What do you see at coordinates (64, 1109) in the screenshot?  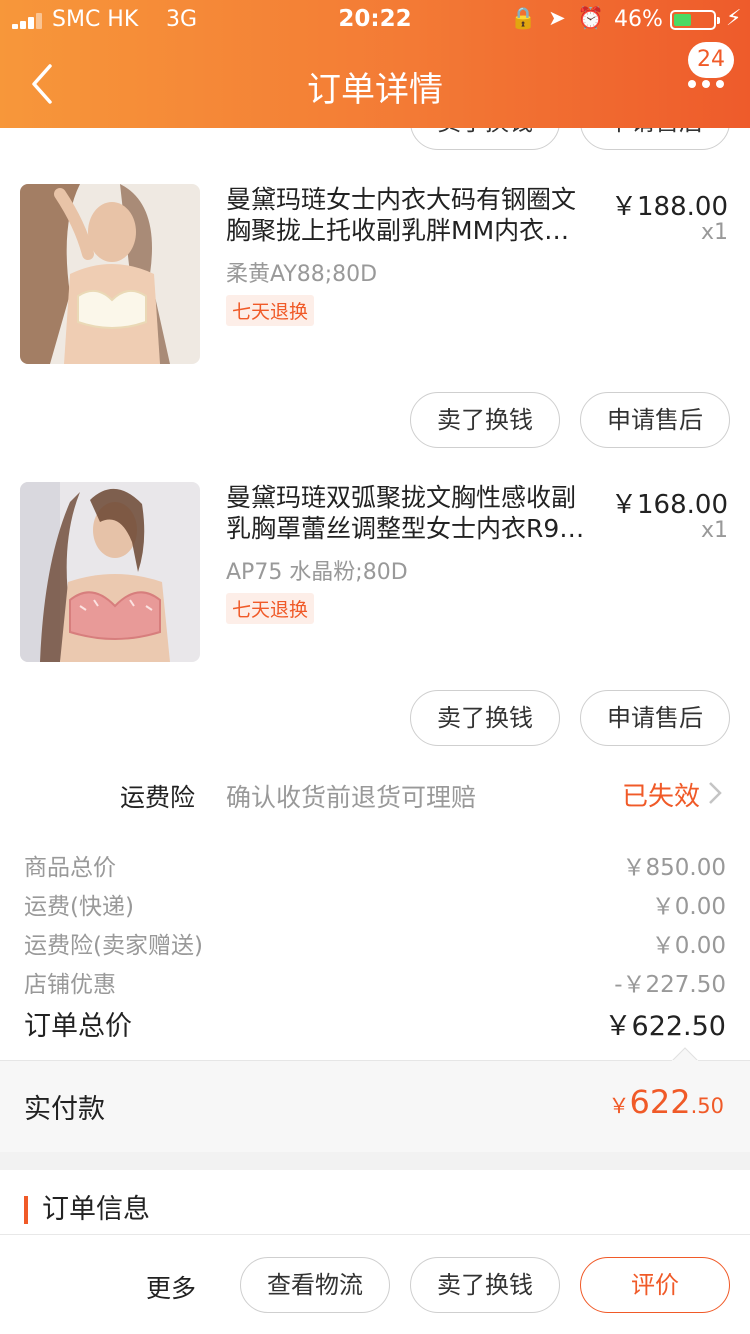 I see `actual-payment-label: 实付款` at bounding box center [64, 1109].